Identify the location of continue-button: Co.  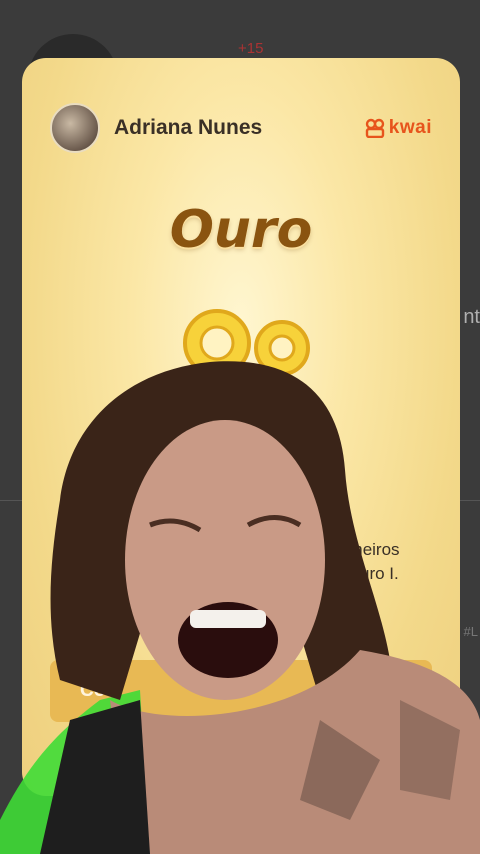
(241, 691).